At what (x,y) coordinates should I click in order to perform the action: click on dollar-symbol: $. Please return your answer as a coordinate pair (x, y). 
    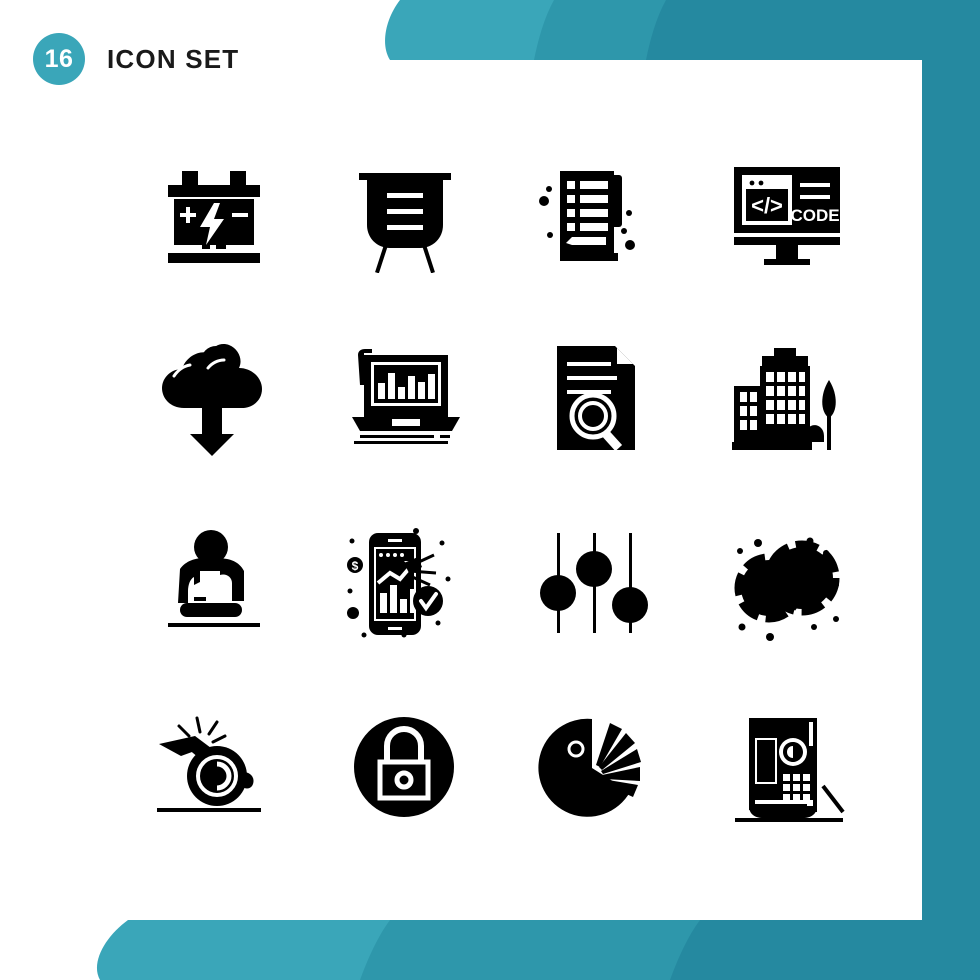
    Looking at the image, I should click on (355, 566).